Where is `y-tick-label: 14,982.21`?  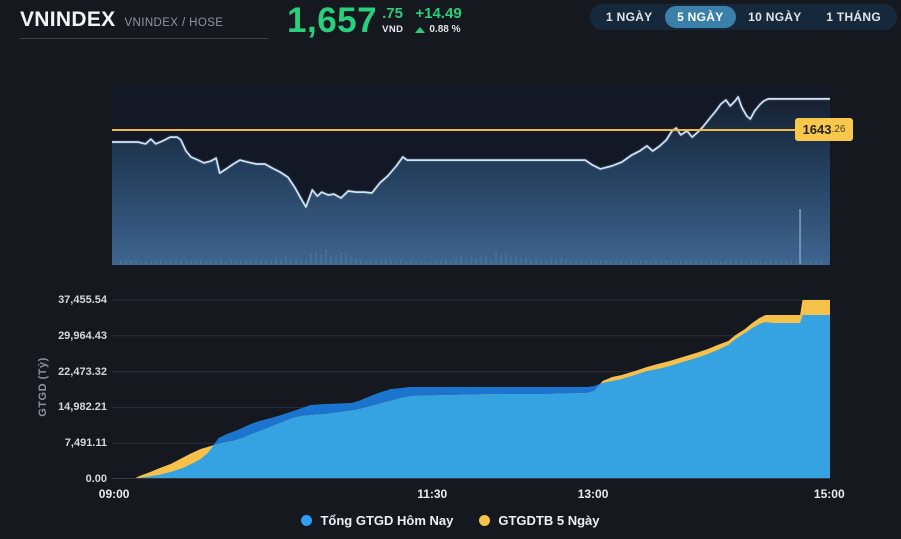 y-tick-label: 14,982.21 is located at coordinates (82, 407).